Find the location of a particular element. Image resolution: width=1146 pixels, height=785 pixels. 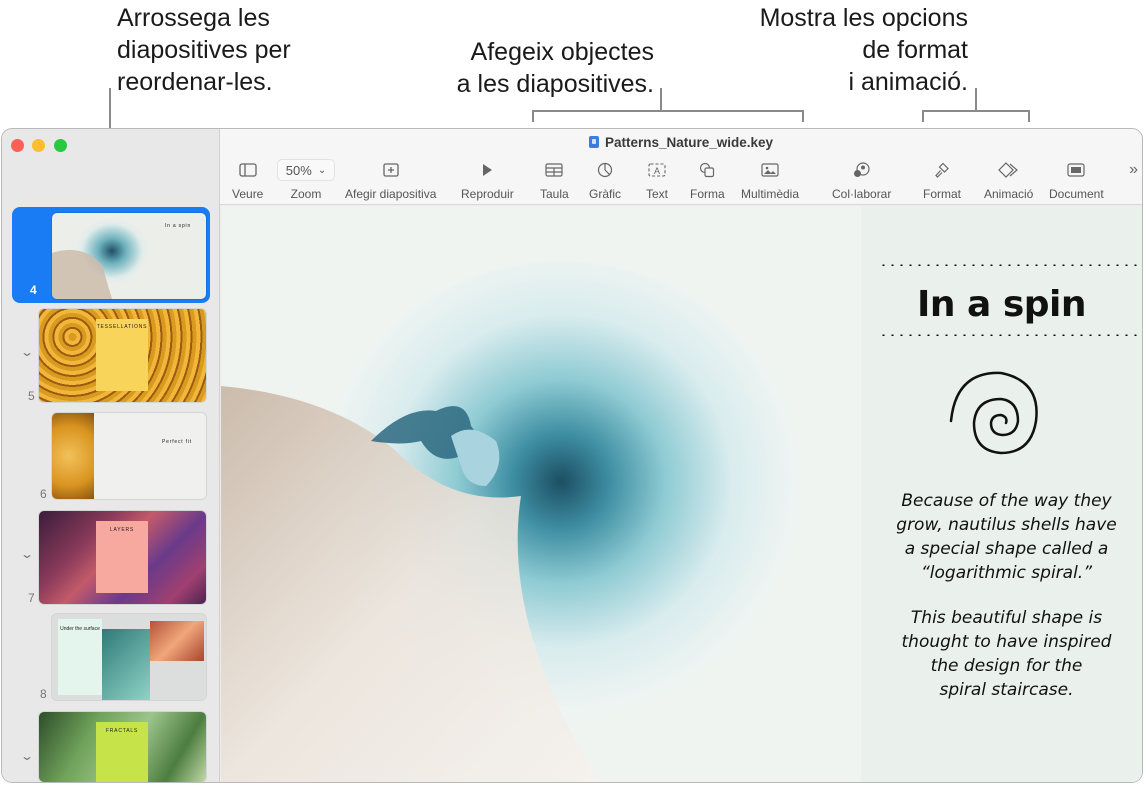

table-icon is located at coordinates (554, 170).